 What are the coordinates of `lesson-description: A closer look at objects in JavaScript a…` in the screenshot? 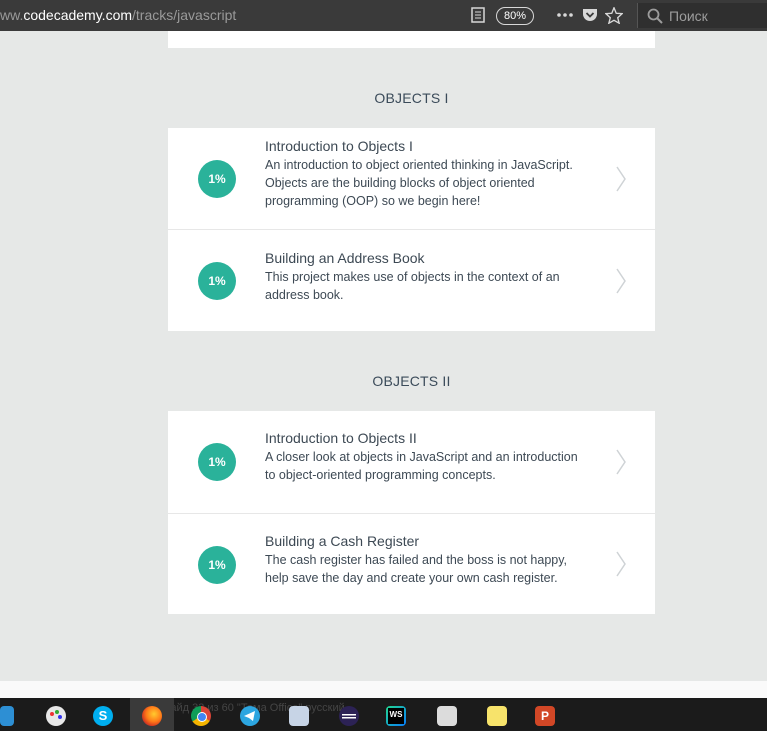 It's located at (421, 466).